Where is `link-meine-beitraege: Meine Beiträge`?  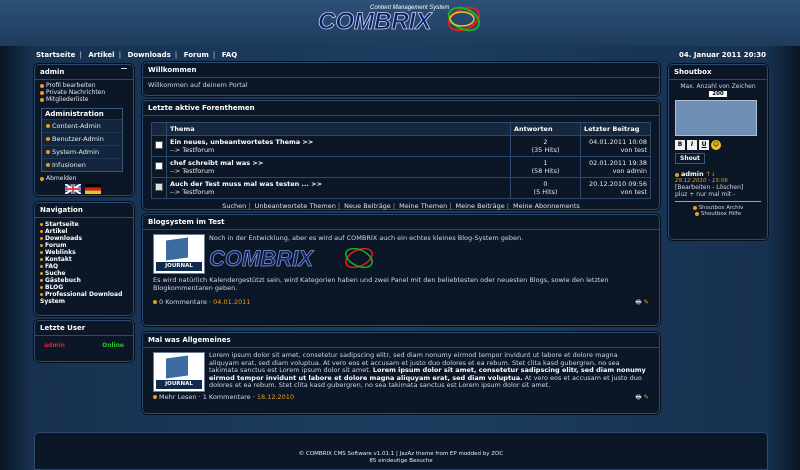 link-meine-beitraege: Meine Beiträge is located at coordinates (480, 206).